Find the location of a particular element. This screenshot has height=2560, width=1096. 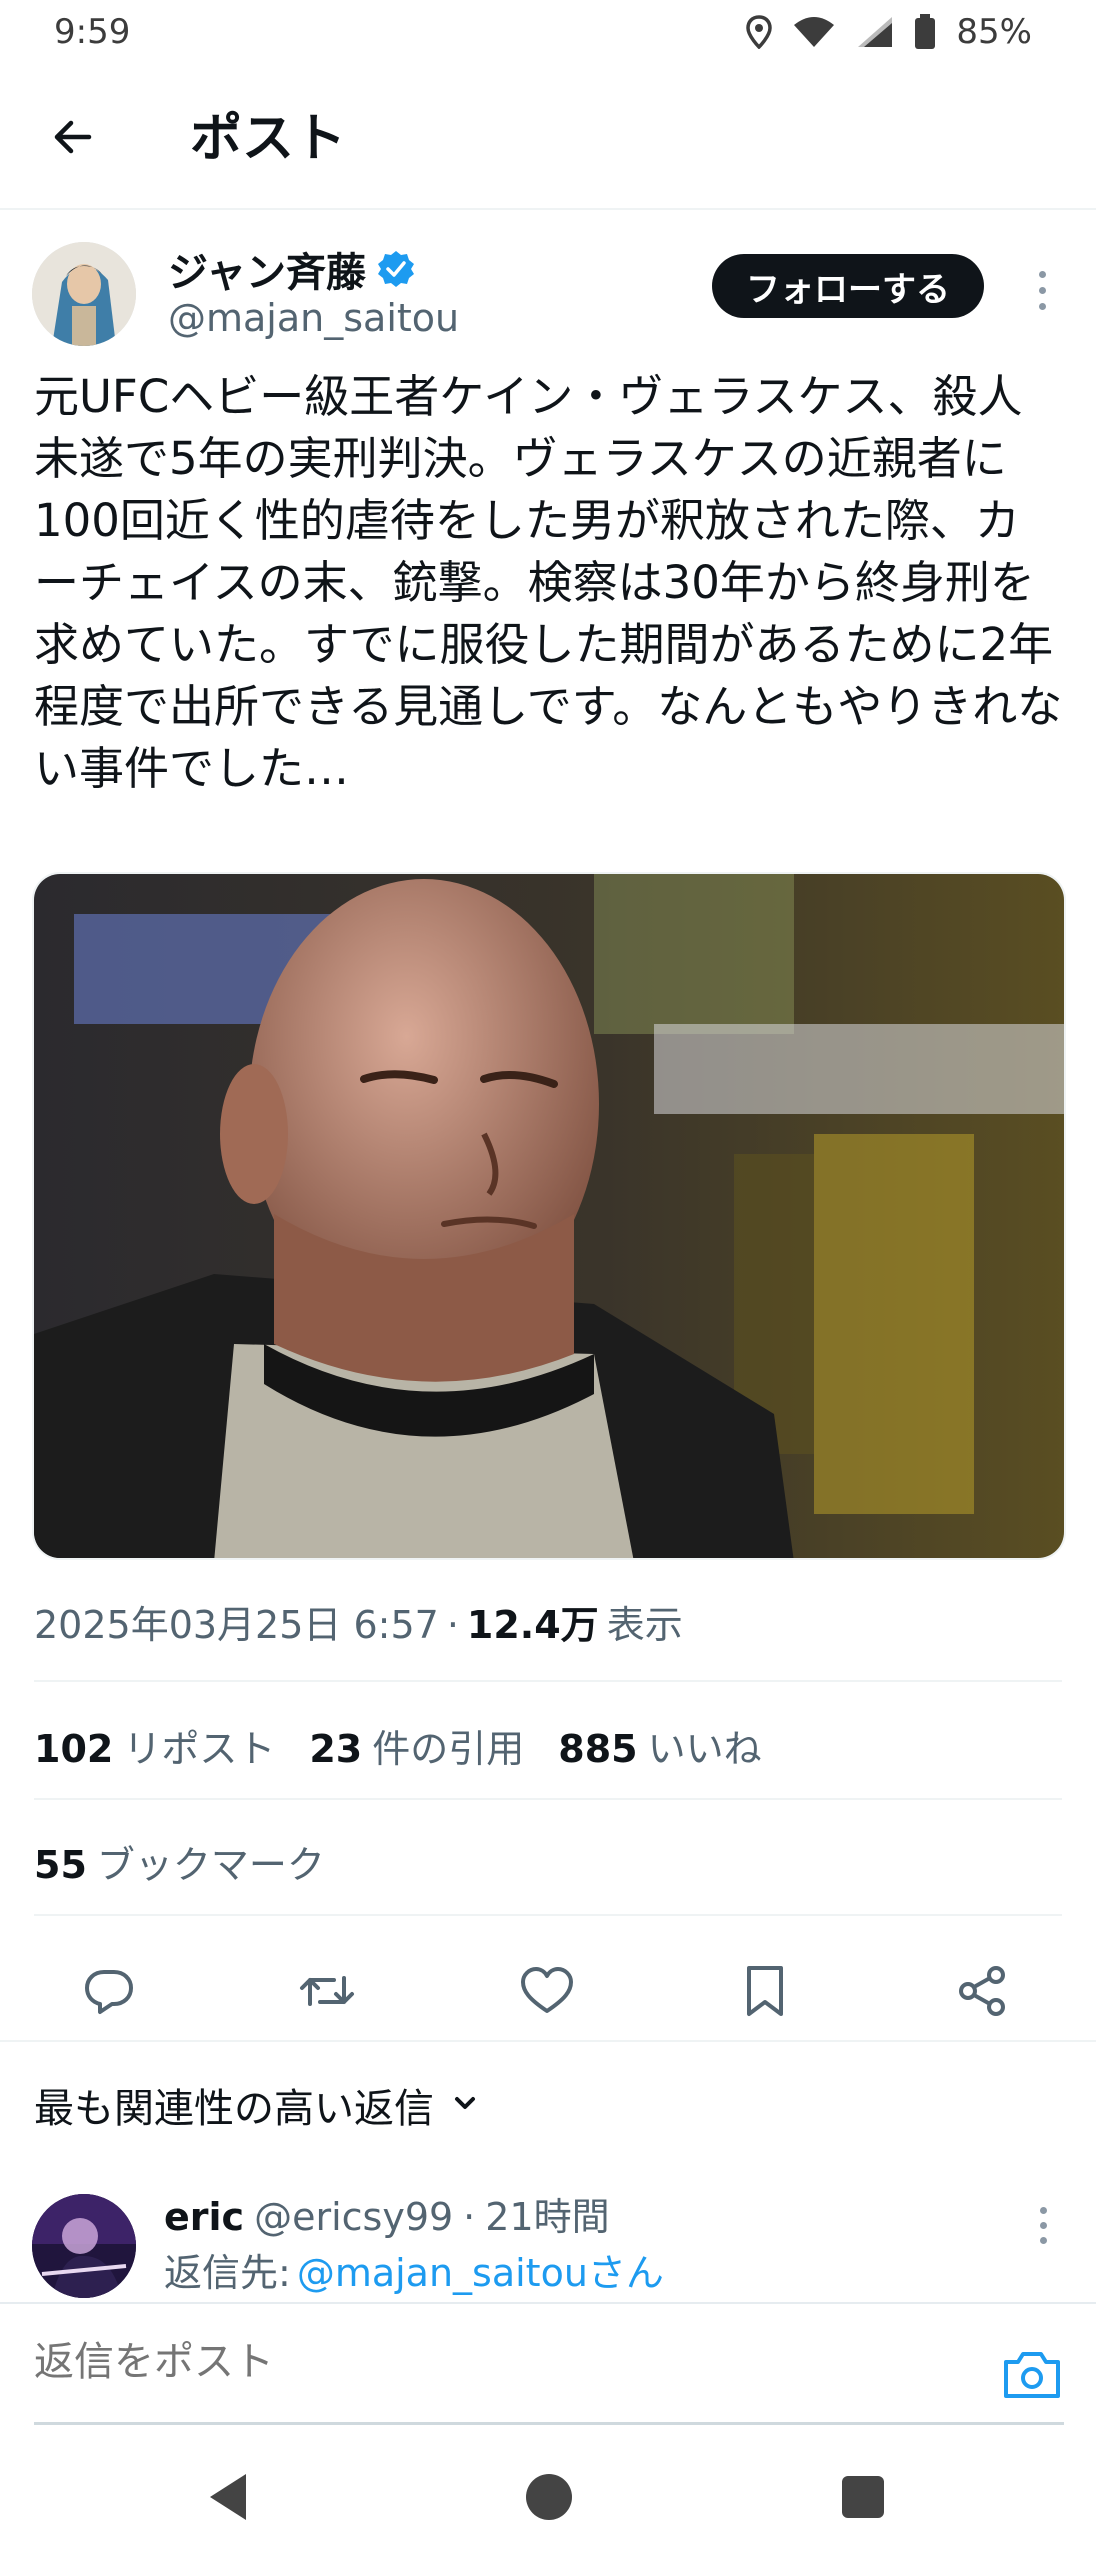

nav-back-icon is located at coordinates (228, 2499).